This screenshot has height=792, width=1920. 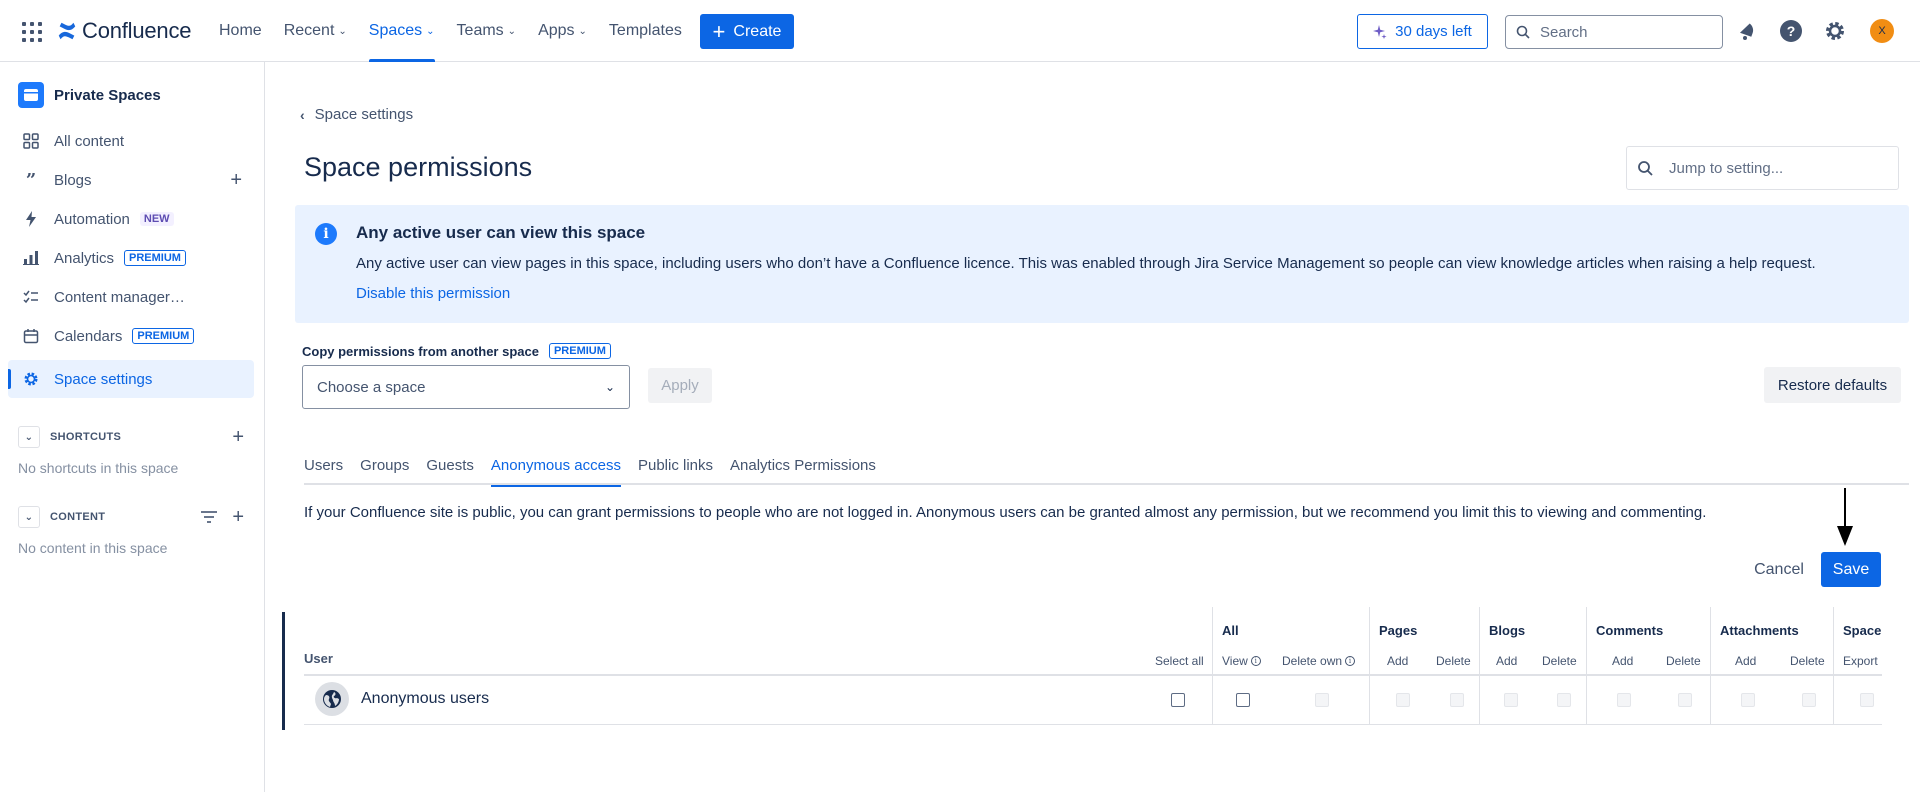 I want to click on choose-space-select: Choose a space ⌄, so click(x=466, y=387).